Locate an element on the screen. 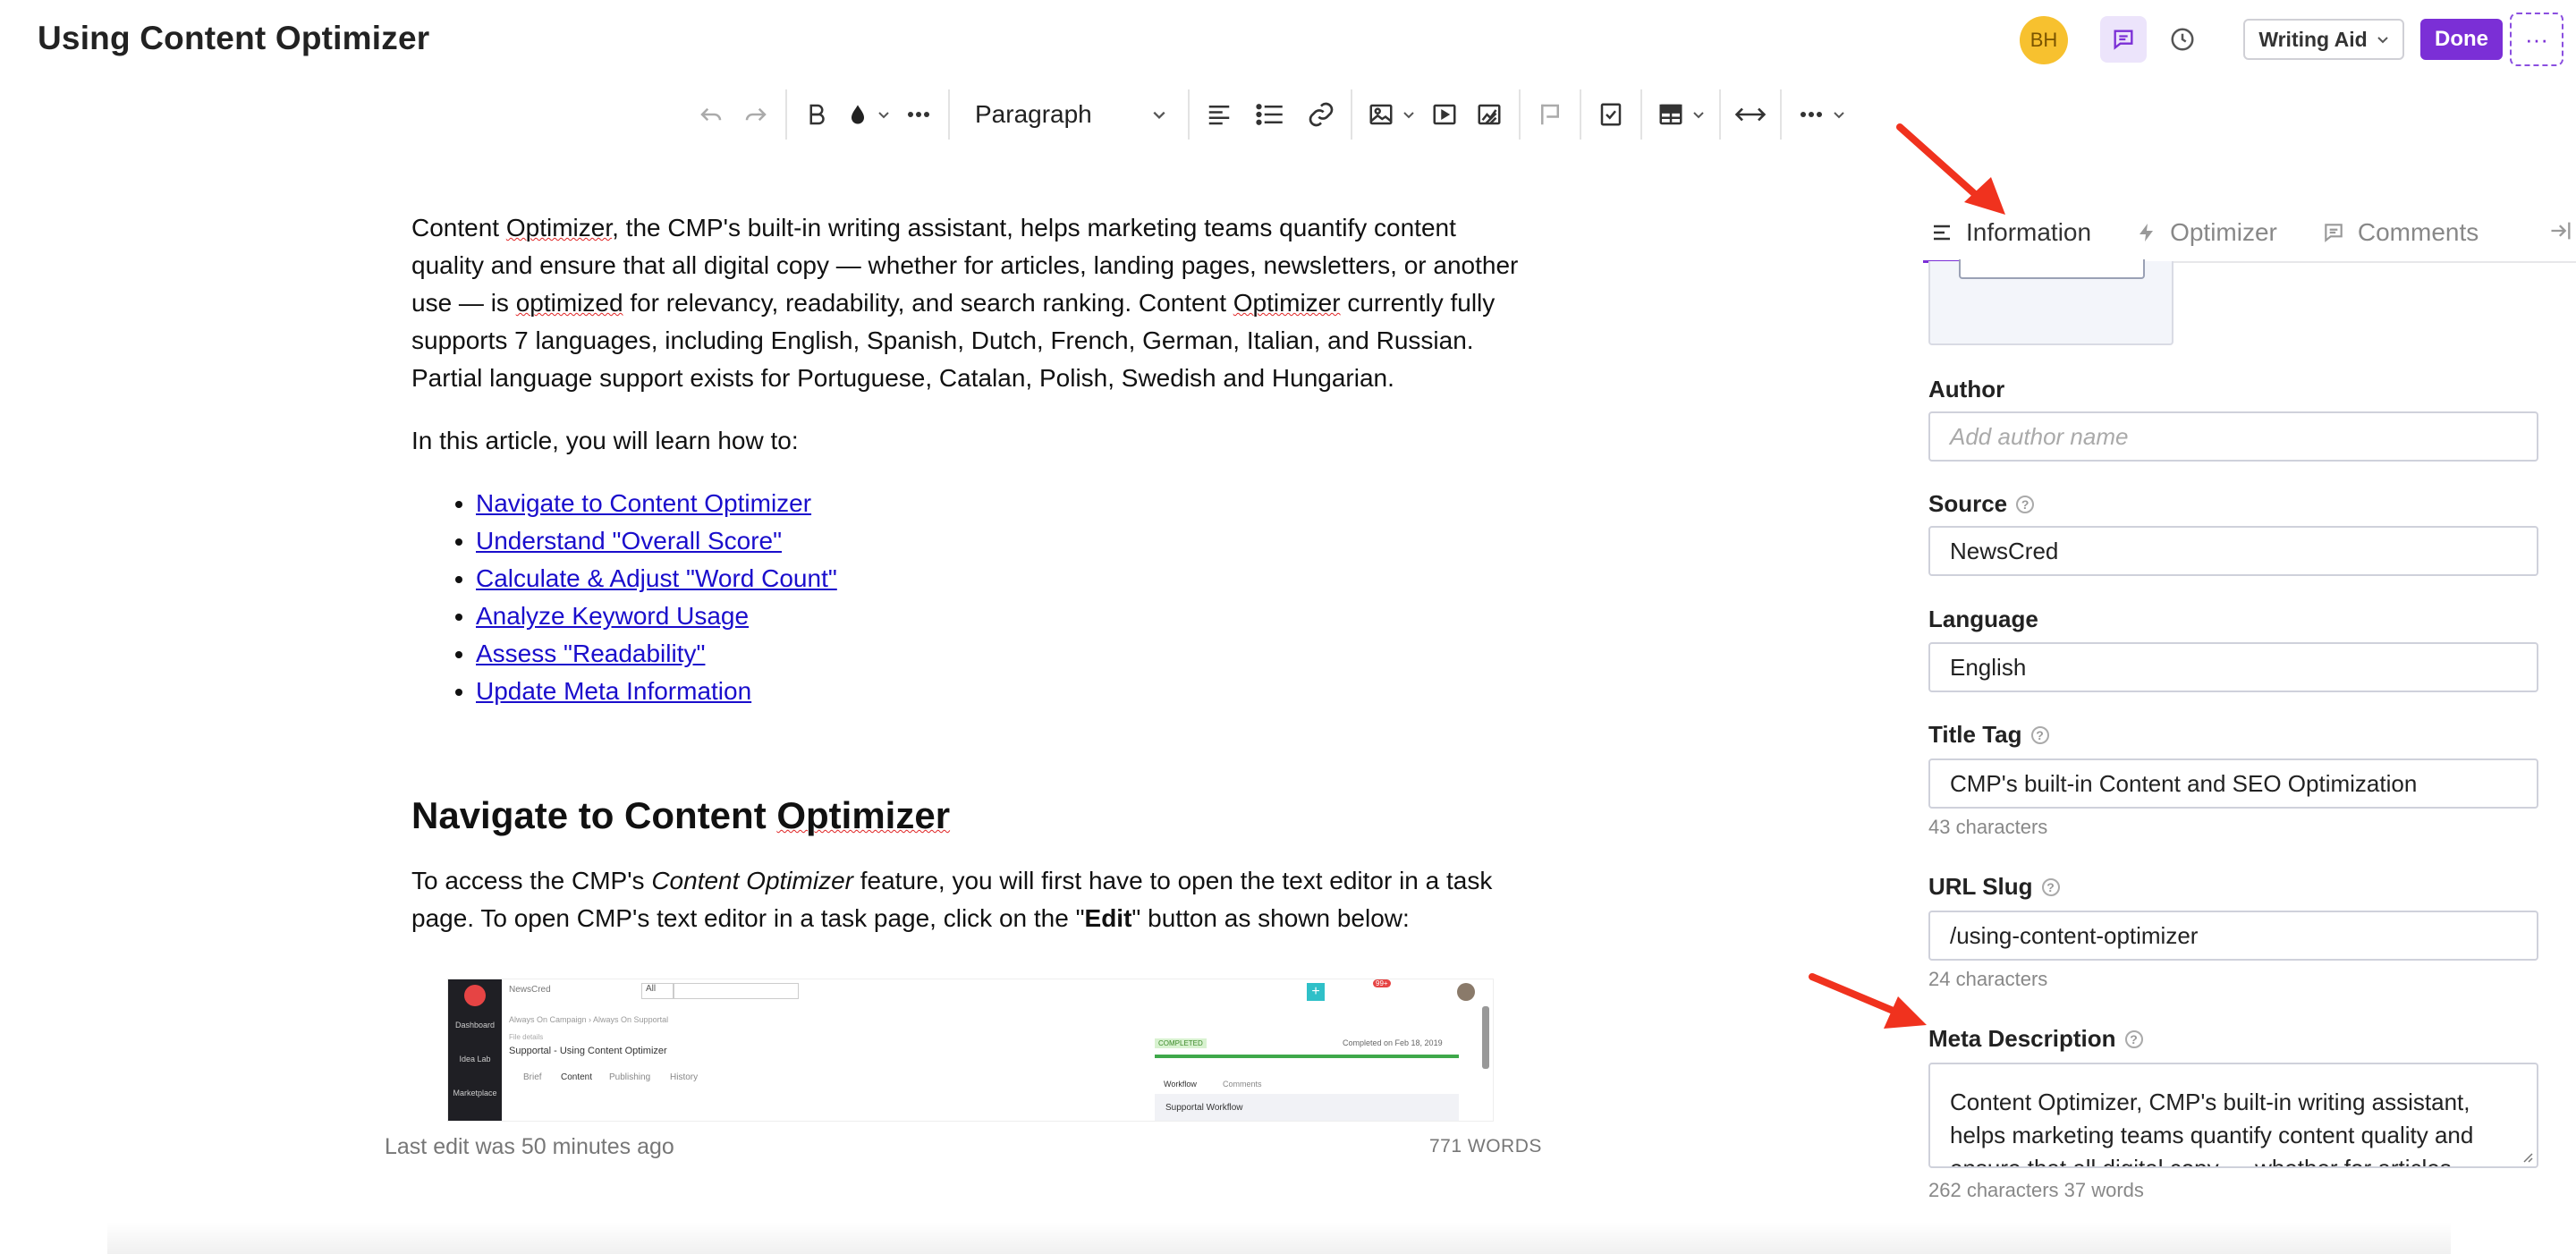  toc-link: Assess "Readability" is located at coordinates (590, 653).